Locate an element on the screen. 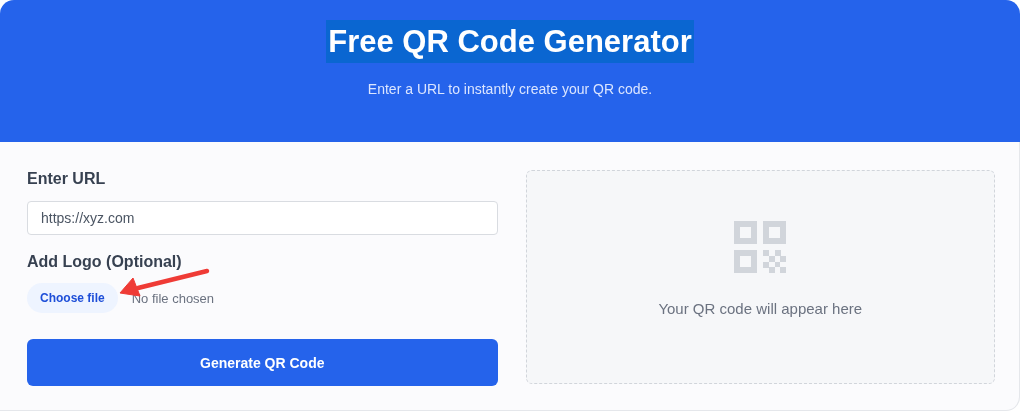  page-subtitle: Enter a URL to instantly create your QR code. is located at coordinates (510, 89).